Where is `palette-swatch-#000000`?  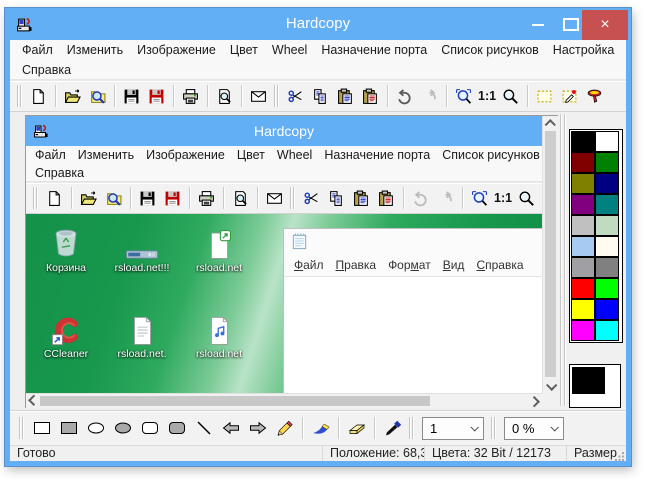 palette-swatch-#000000 is located at coordinates (583, 141).